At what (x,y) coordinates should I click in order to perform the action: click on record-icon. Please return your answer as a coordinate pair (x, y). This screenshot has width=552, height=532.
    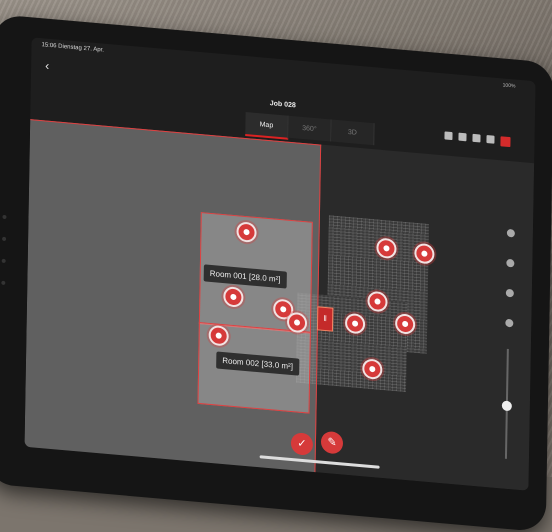
    Looking at the image, I should click on (505, 142).